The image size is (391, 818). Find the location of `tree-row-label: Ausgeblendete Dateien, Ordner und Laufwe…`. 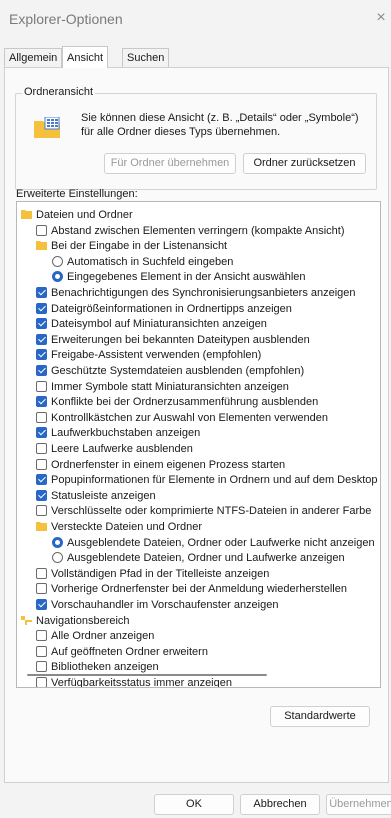

tree-row-label: Ausgeblendete Dateien, Ordner und Laufwe… is located at coordinates (206, 558).